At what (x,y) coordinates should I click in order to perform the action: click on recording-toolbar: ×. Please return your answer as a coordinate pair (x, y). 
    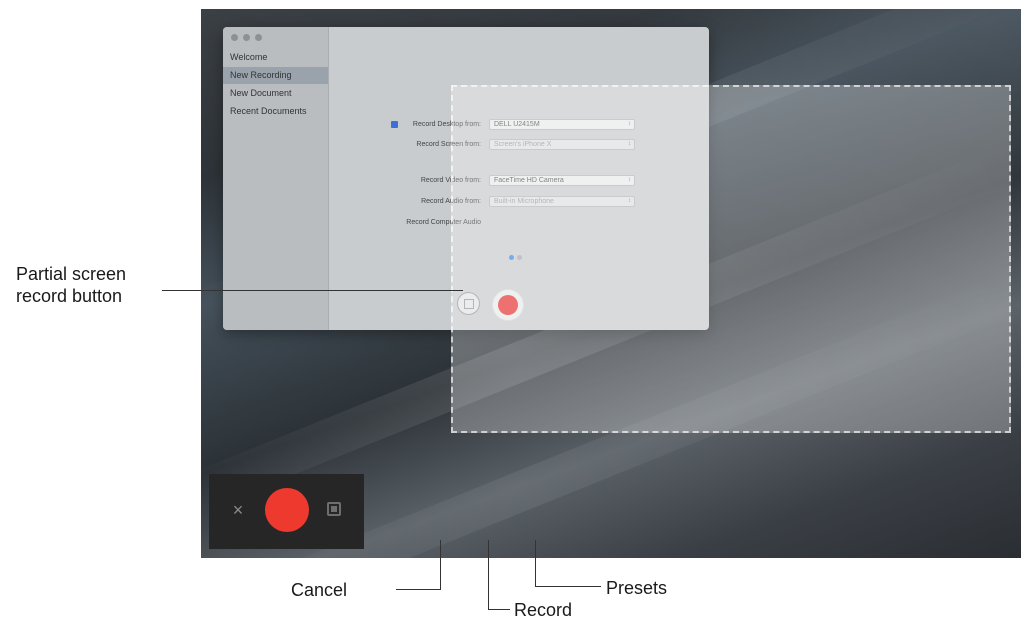
    Looking at the image, I should click on (286, 511).